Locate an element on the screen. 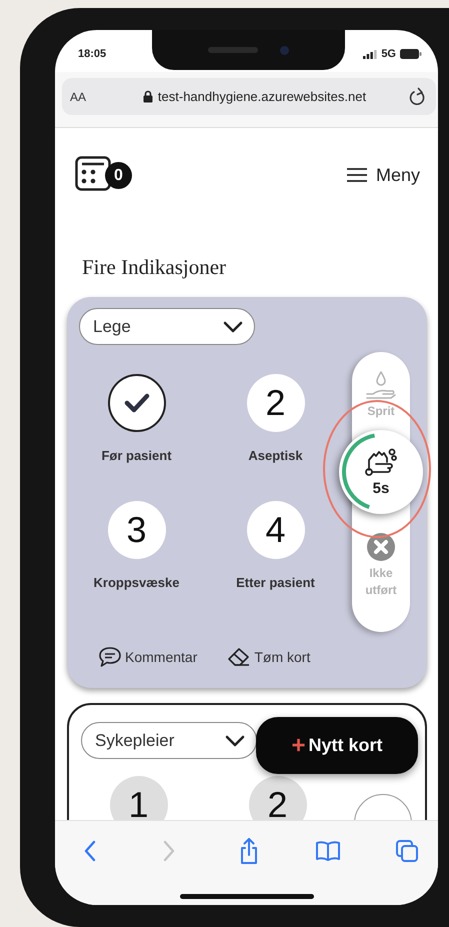 This screenshot has width=449, height=927. book-icon is located at coordinates (327, 851).